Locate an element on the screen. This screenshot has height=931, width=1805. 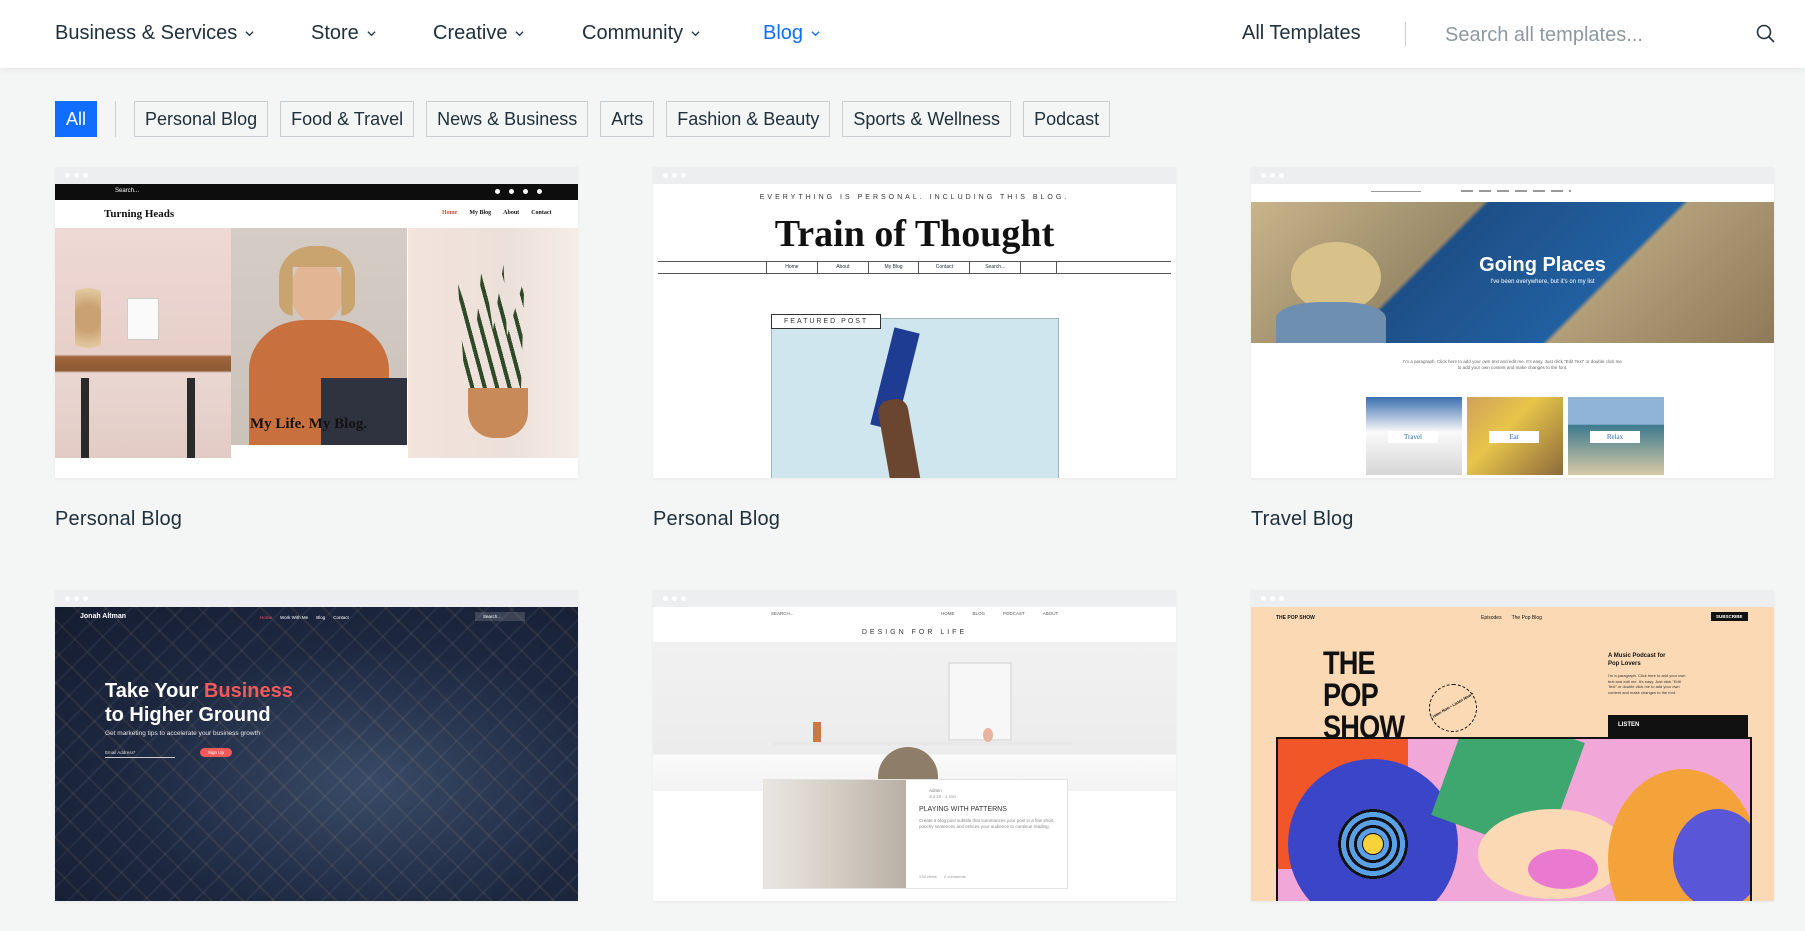
preview-listen-bar: LISTEN is located at coordinates (1678, 726).